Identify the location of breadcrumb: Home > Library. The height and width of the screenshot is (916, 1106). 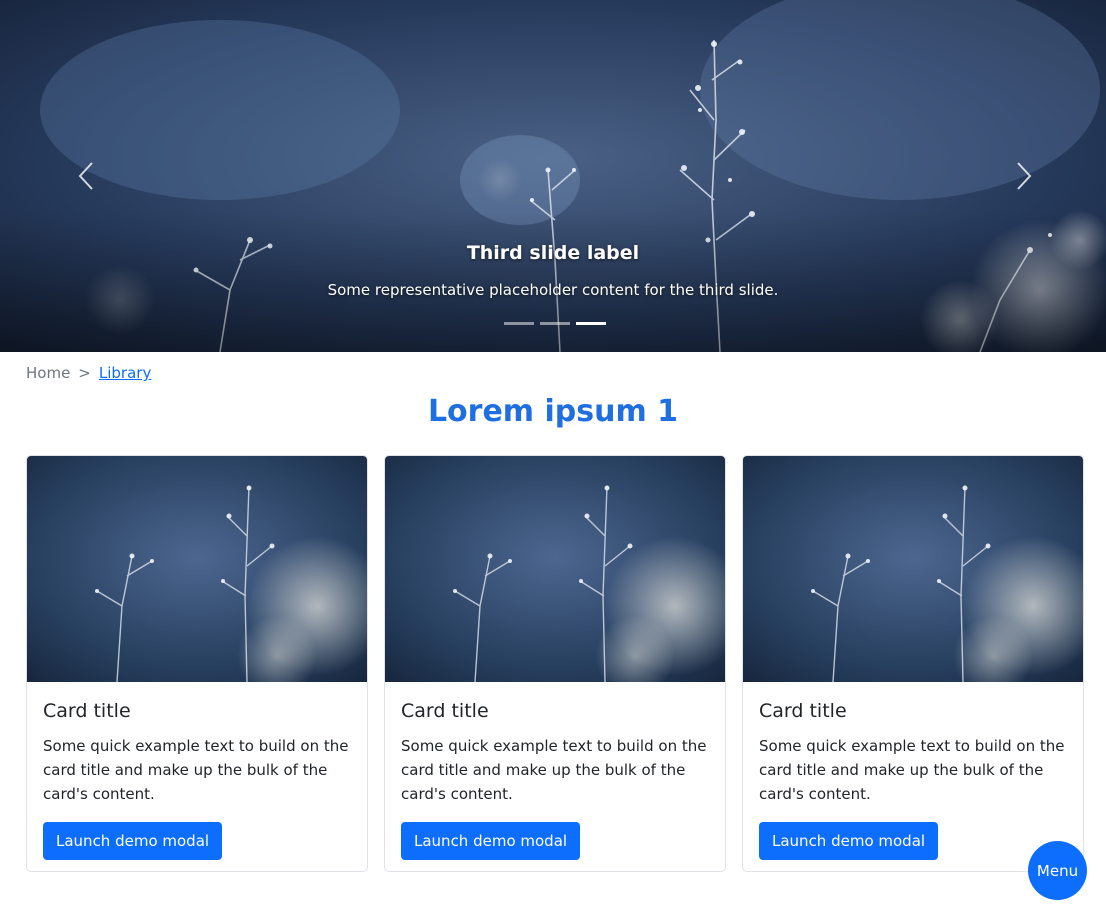
(88, 373).